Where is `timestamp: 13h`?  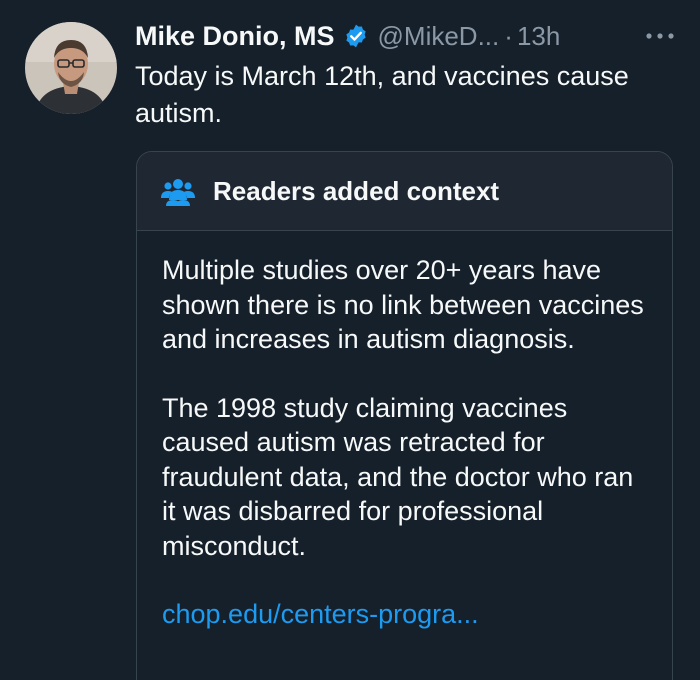
timestamp: 13h is located at coordinates (538, 36).